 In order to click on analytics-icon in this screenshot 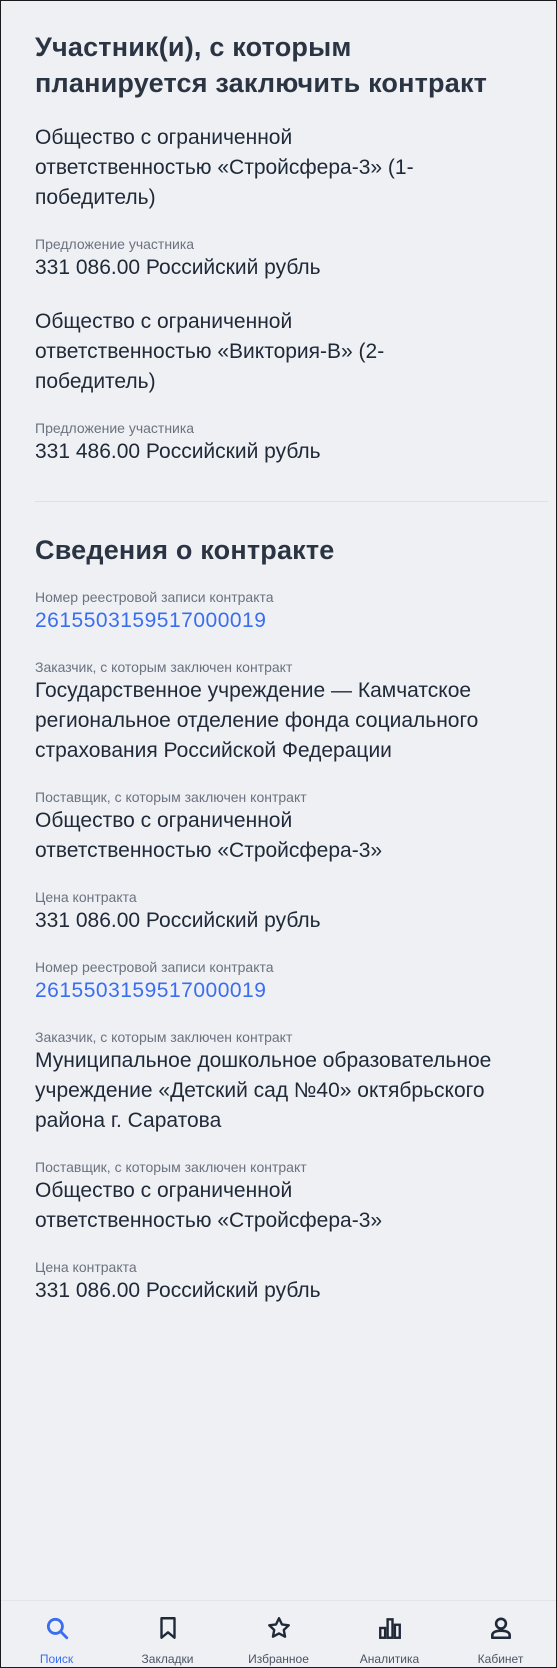, I will do `click(390, 1630)`.